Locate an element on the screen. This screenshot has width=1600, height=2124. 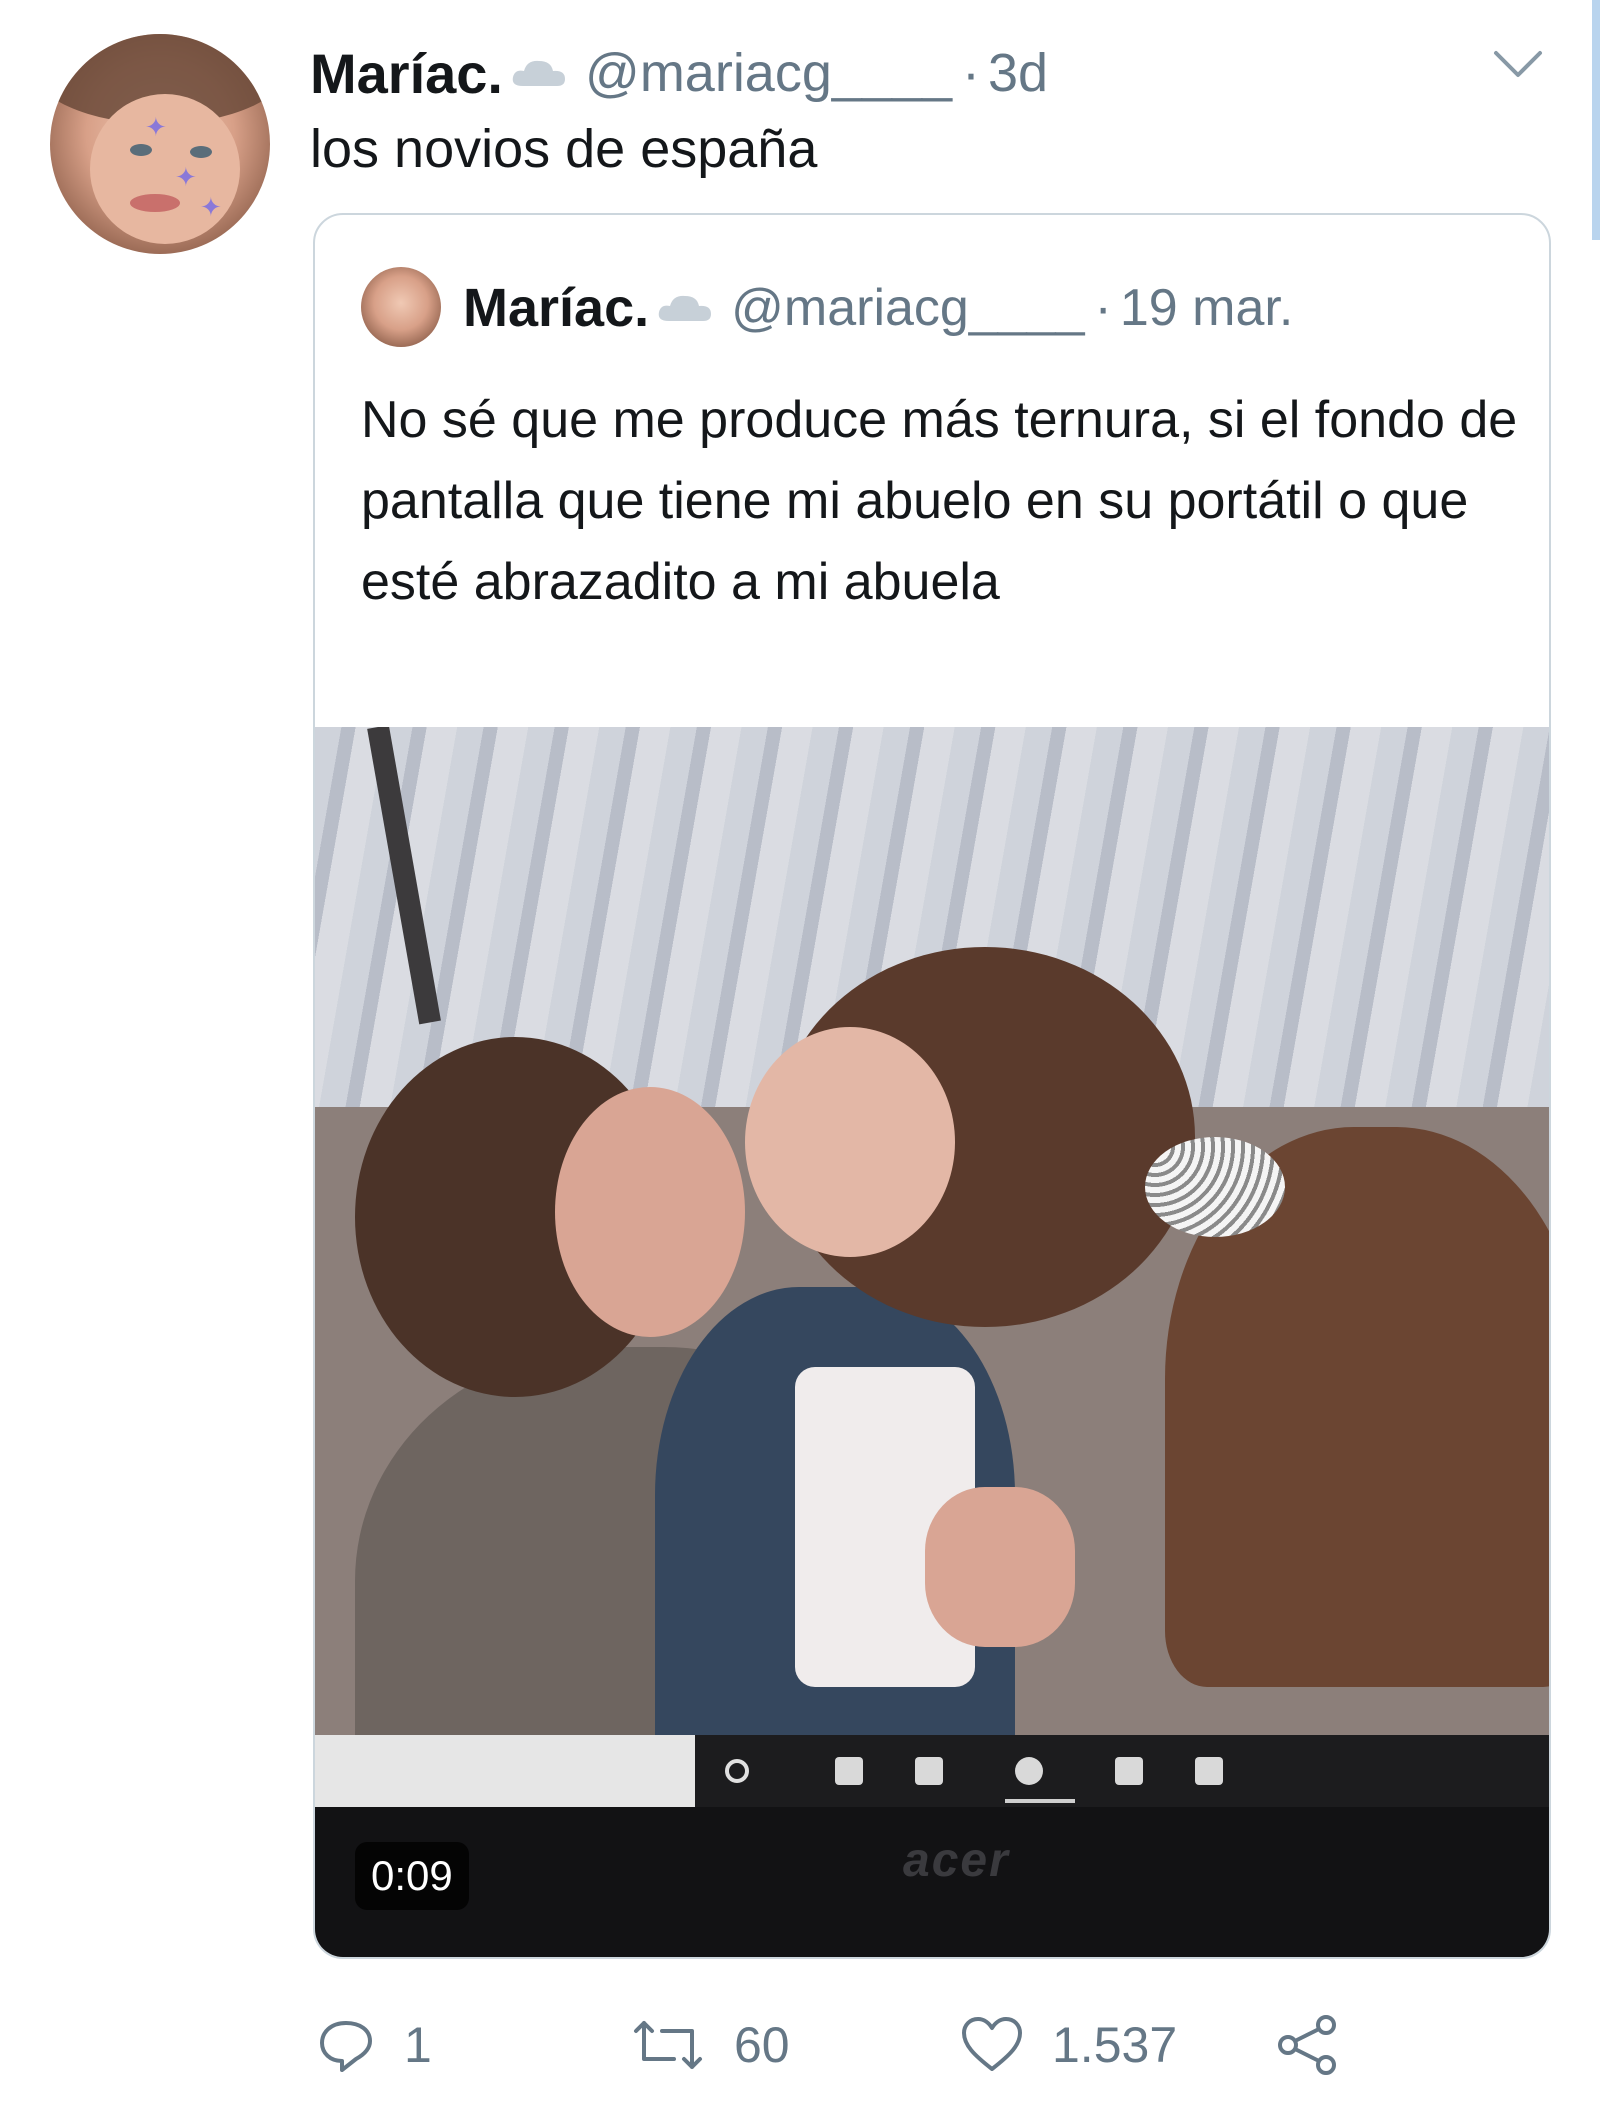
laptop-taskbar is located at coordinates (932, 1771).